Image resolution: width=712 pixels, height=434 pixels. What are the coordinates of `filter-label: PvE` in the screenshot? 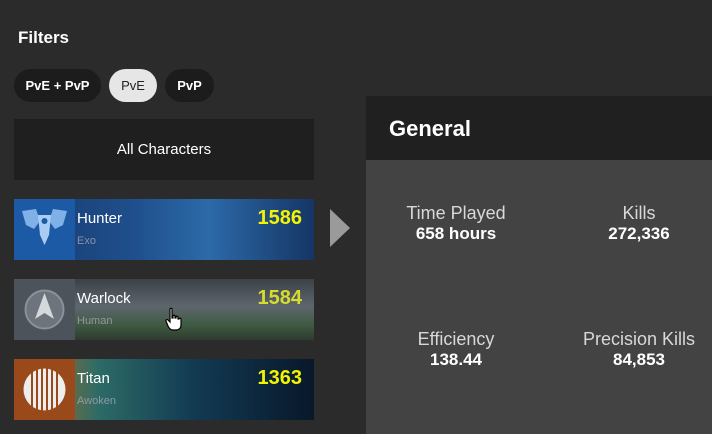 It's located at (133, 85).